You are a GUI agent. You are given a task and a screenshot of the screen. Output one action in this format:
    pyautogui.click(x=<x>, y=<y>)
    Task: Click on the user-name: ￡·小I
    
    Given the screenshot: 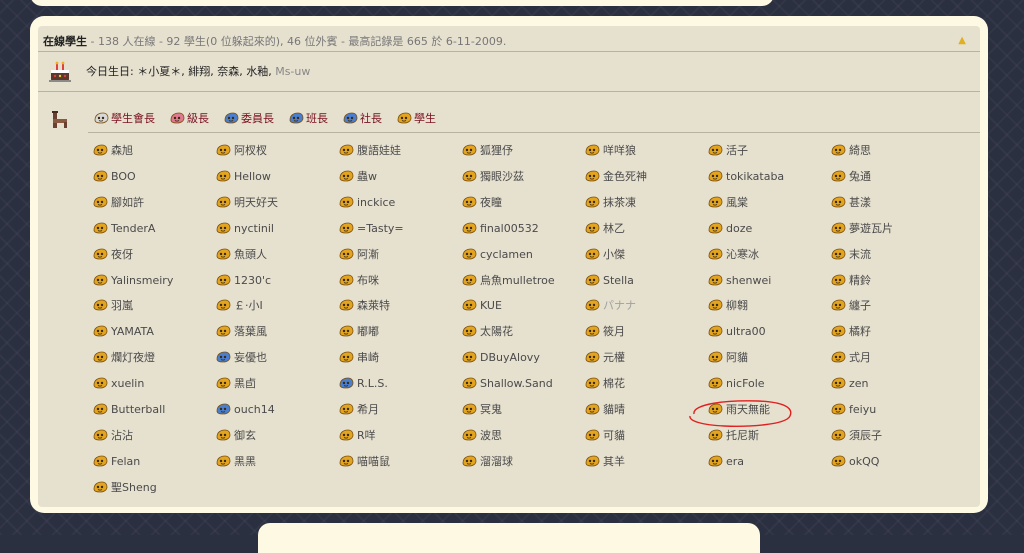 What is the action you would take?
    pyautogui.click(x=248, y=305)
    